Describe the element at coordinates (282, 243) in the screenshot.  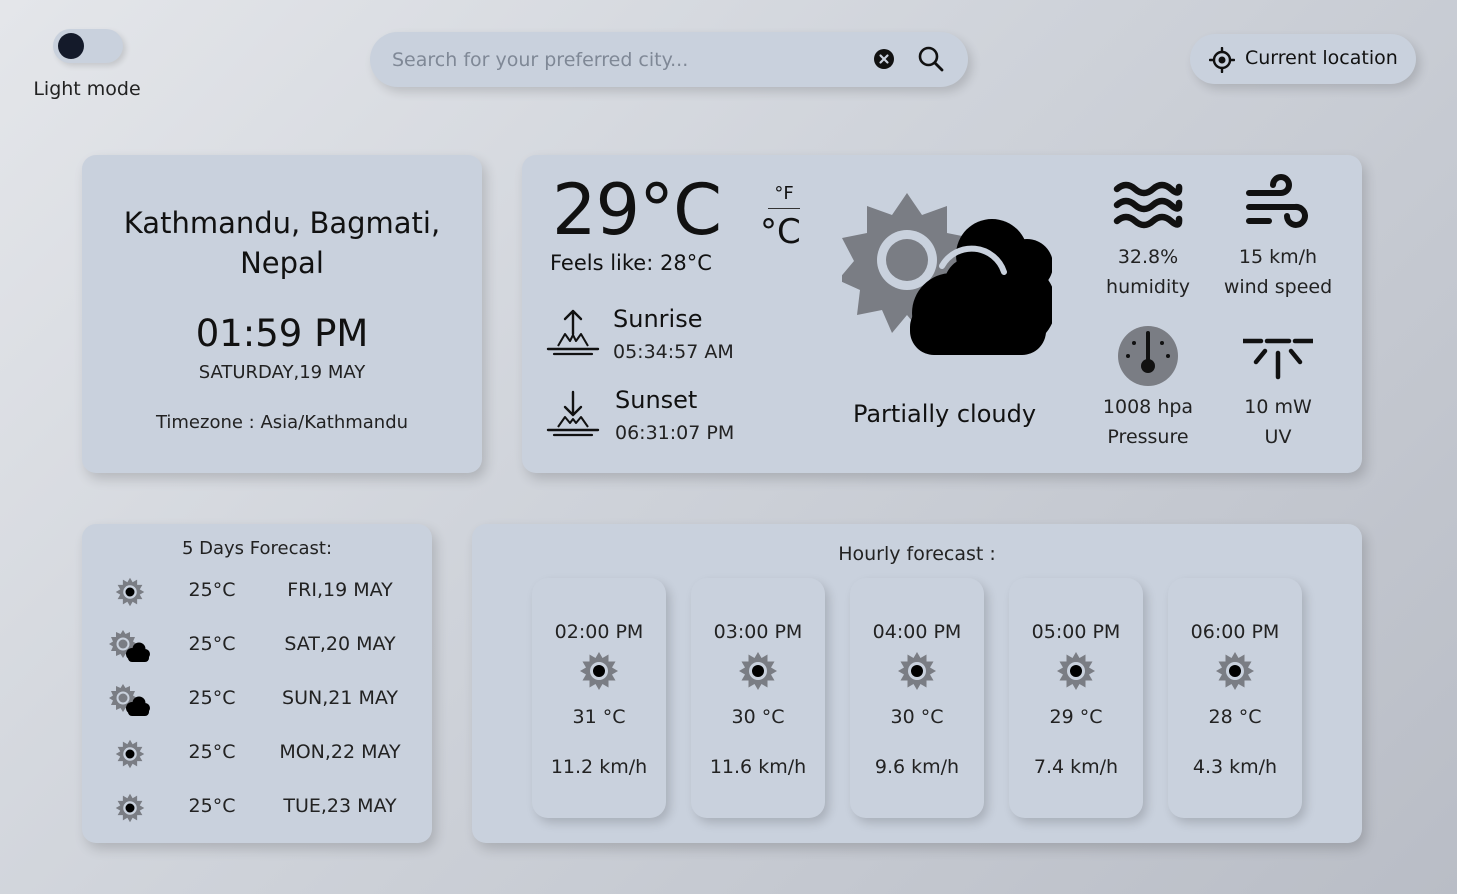
I see `city-name: Kathmandu, Bagmati, Nepal` at that location.